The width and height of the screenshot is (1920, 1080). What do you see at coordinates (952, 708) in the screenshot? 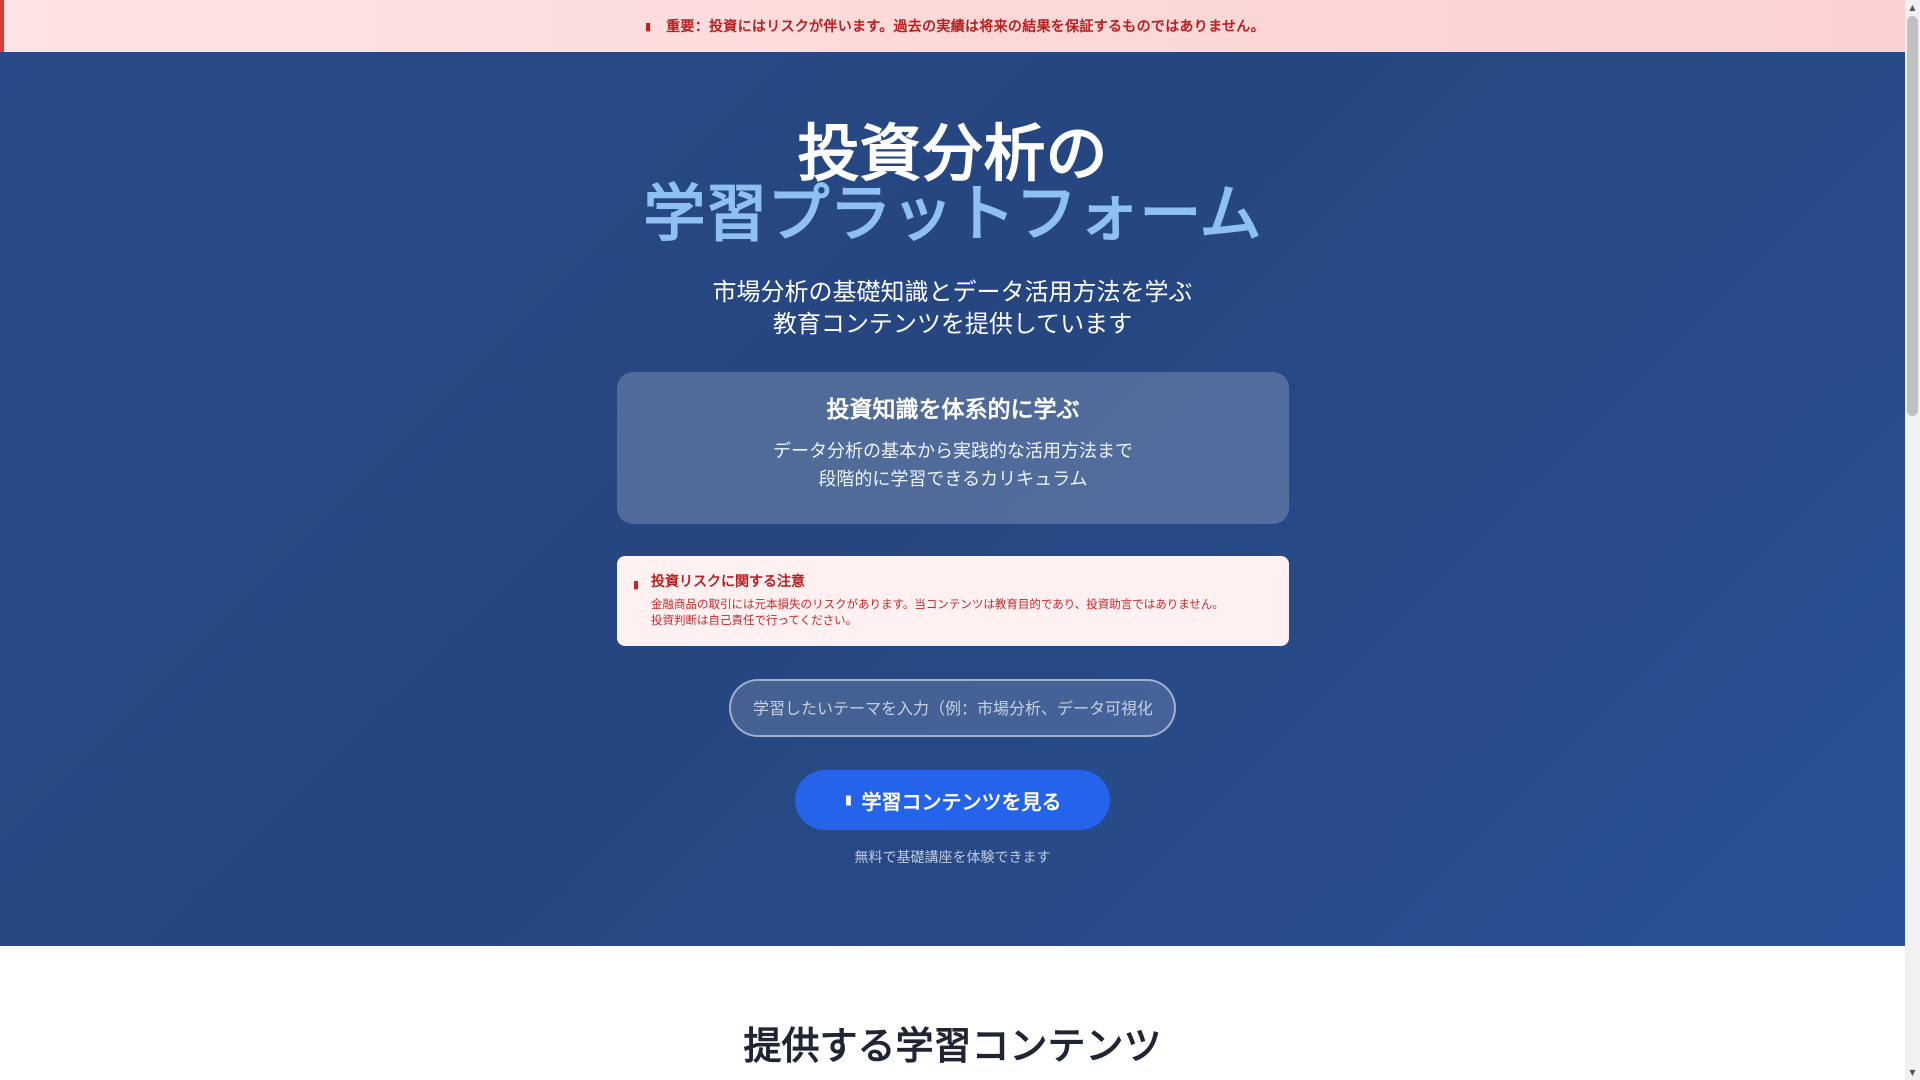
I see `topic-search-input` at bounding box center [952, 708].